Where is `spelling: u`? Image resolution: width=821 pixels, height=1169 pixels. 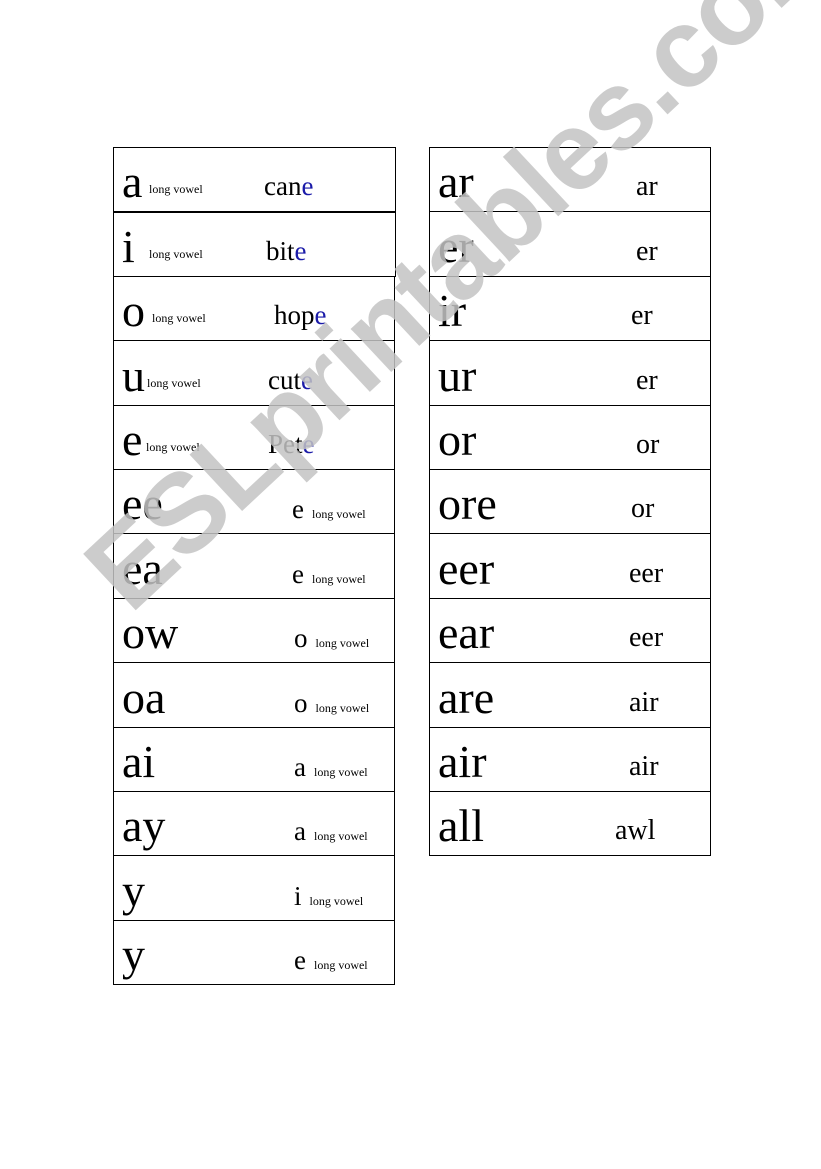 spelling: u is located at coordinates (133, 375).